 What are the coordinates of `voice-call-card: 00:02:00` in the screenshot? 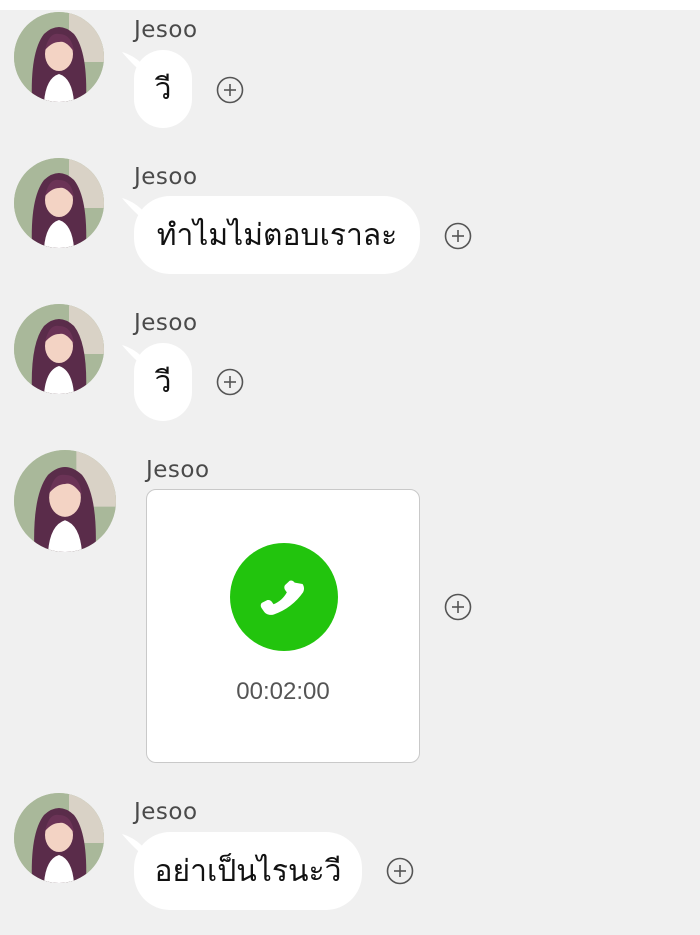 It's located at (283, 626).